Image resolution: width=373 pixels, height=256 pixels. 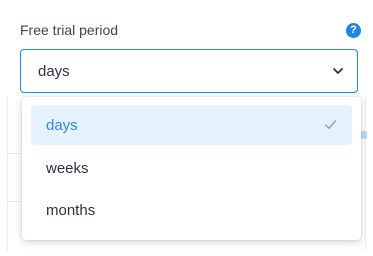 I want to click on background-element, so click(x=364, y=135).